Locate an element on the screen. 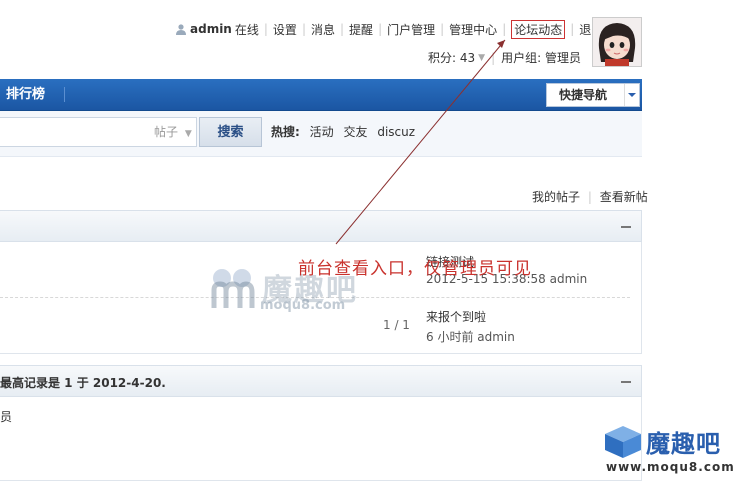  corner-watermark-text: 魔趣吧 is located at coordinates (683, 444).